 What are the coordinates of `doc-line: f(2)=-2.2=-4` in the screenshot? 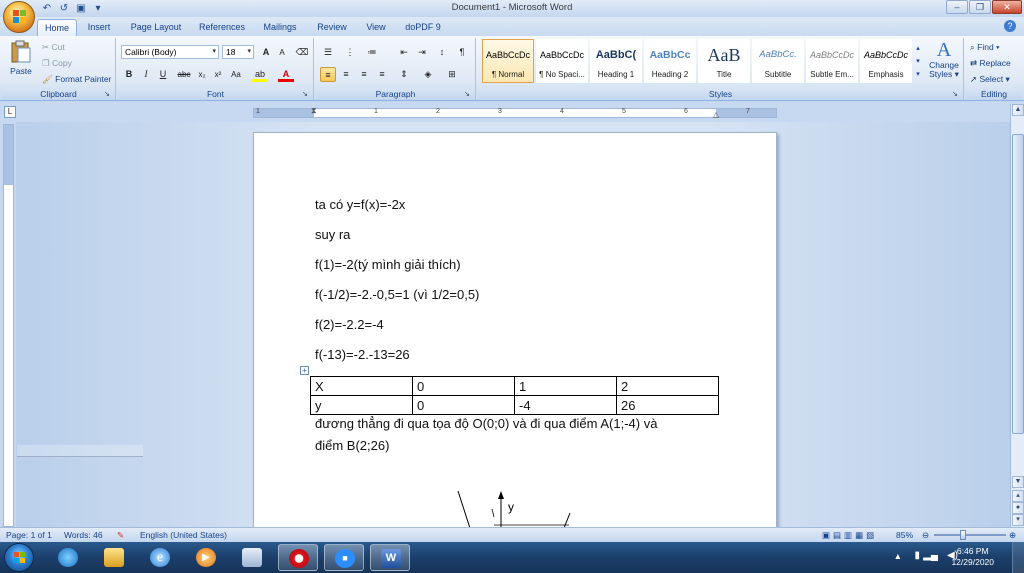 It's located at (349, 324).